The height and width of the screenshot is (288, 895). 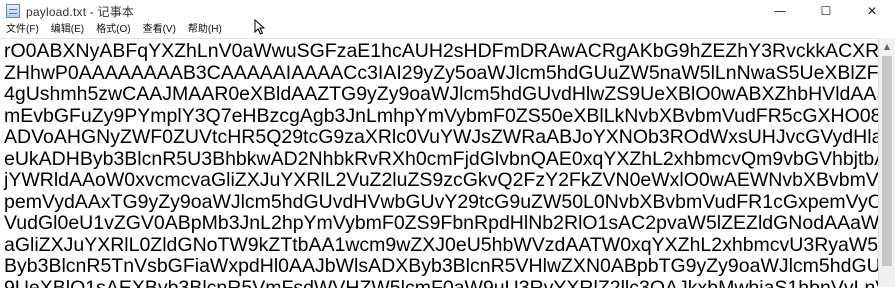 I want to click on menu-edit: 编辑(E), so click(x=67, y=30).